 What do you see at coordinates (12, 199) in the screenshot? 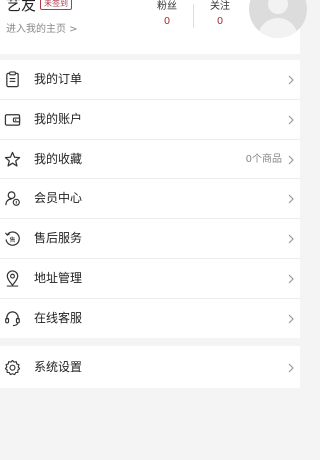
I see `member-icon` at bounding box center [12, 199].